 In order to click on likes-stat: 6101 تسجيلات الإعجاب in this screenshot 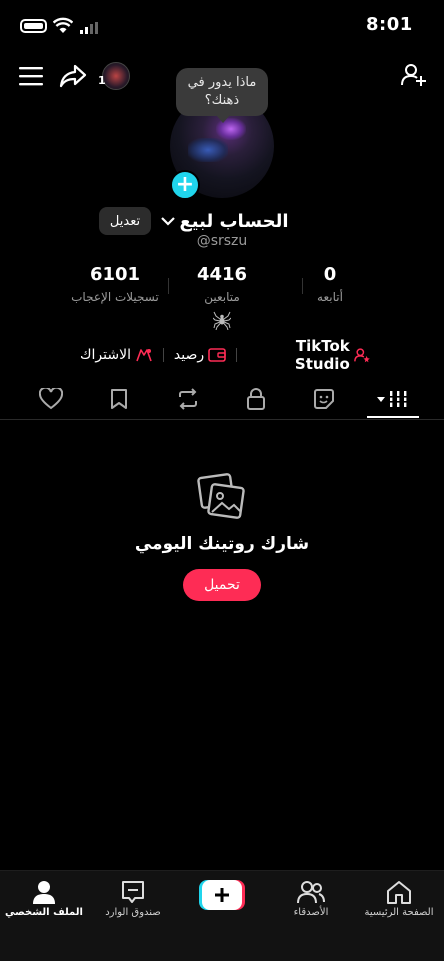, I will do `click(115, 284)`.